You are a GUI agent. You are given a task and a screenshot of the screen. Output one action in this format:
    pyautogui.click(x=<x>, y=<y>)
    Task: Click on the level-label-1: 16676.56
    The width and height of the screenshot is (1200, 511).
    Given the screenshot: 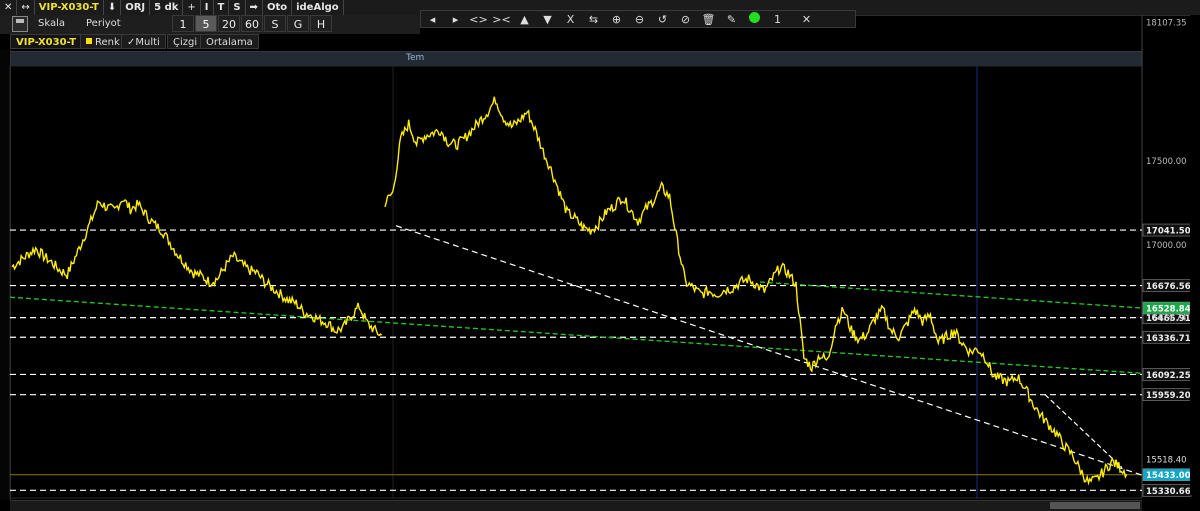 What is the action you would take?
    pyautogui.click(x=1168, y=287)
    